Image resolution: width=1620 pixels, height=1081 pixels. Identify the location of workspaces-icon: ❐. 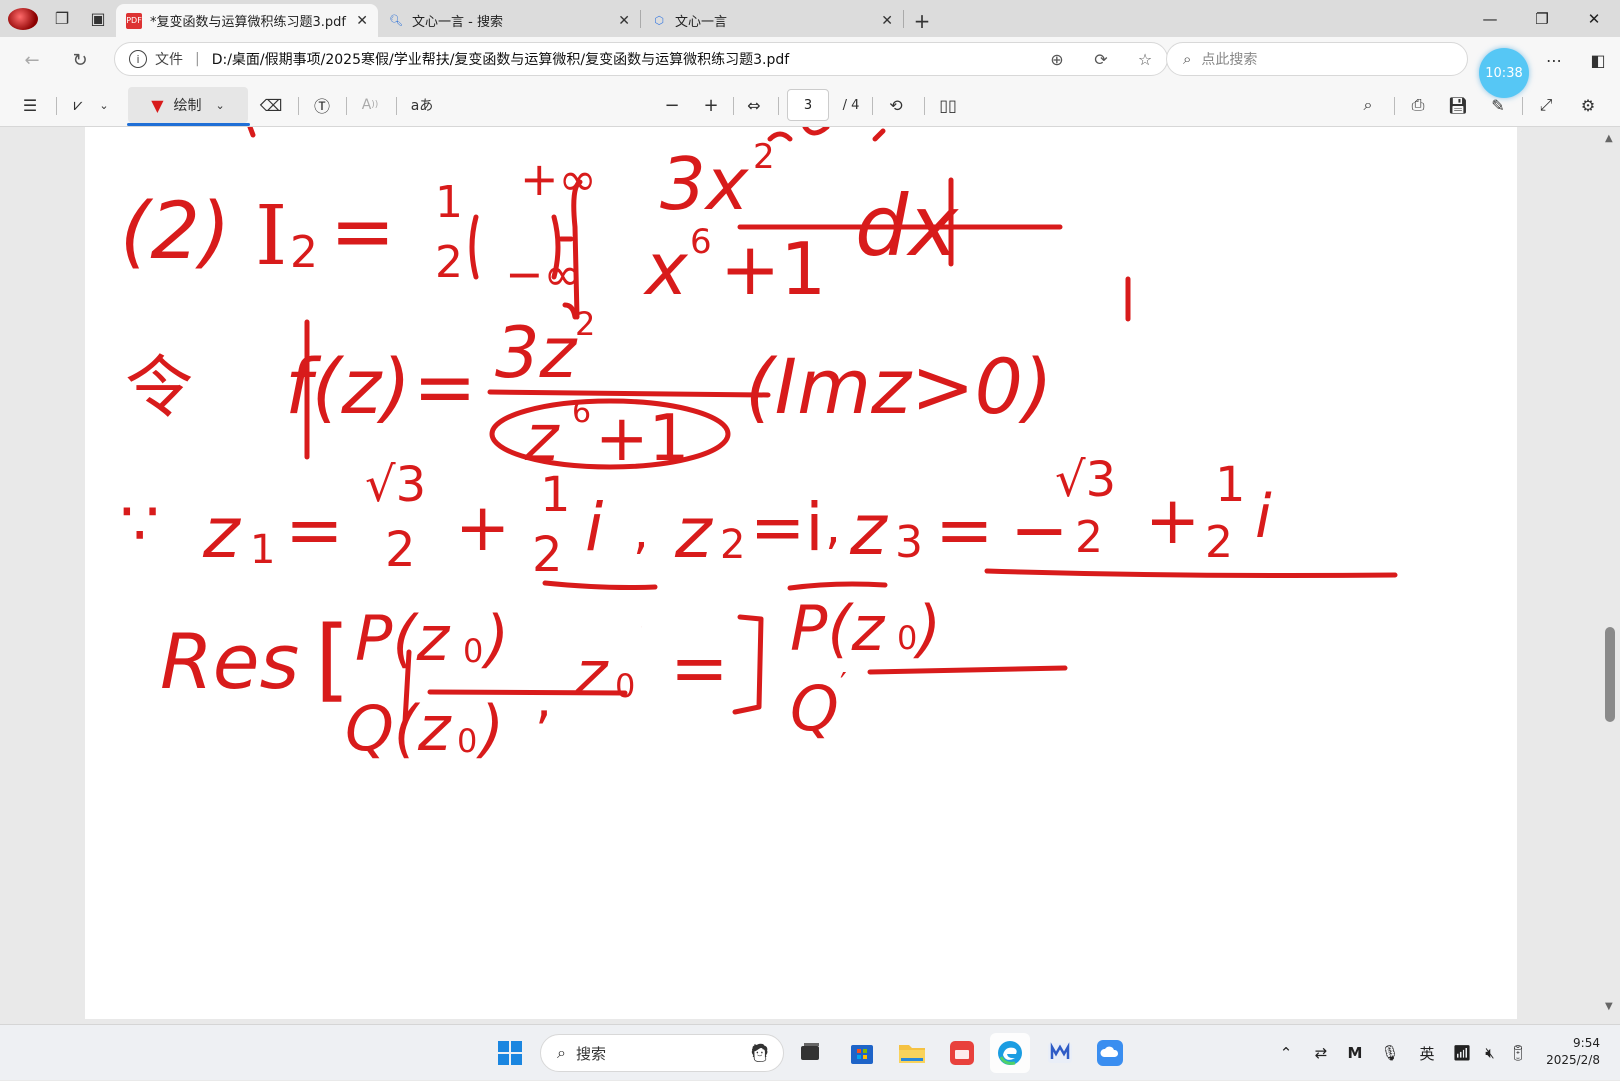
(62, 18).